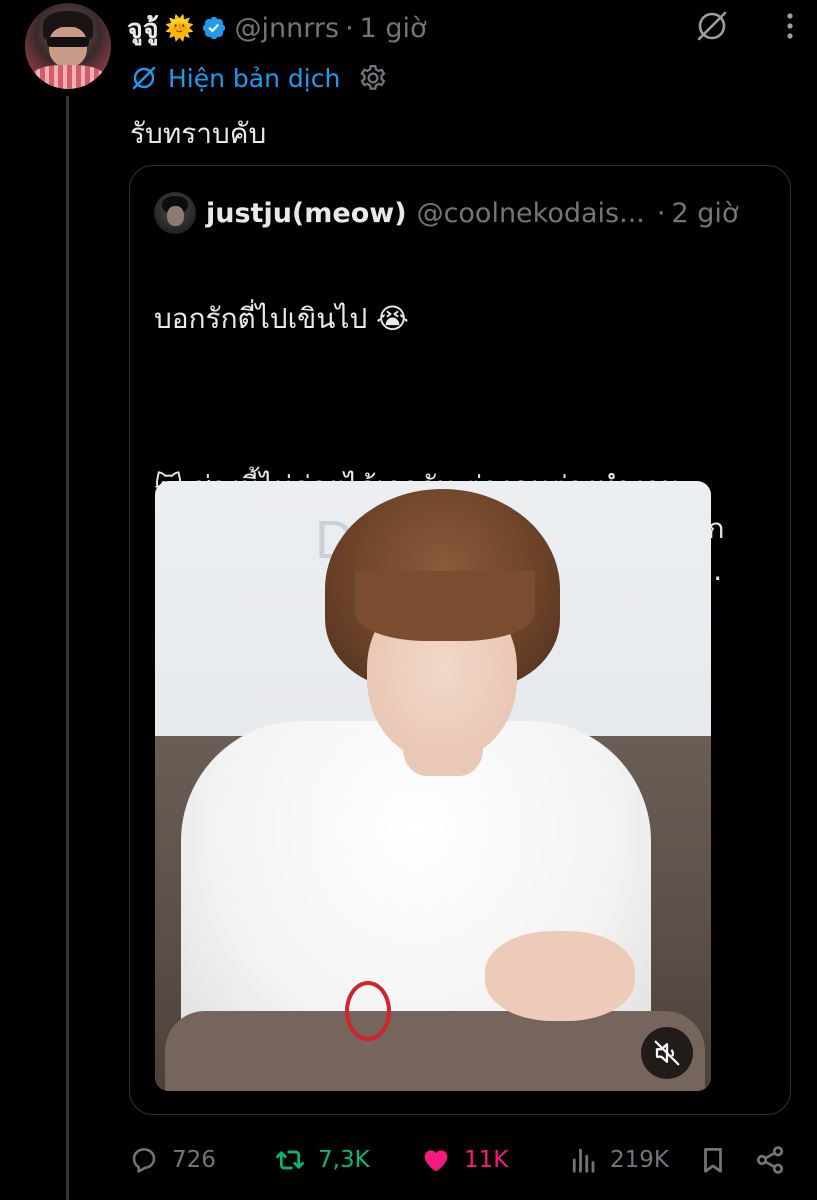 The width and height of the screenshot is (817, 1200). I want to click on retweet-button: 7,3K, so click(322, 1160).